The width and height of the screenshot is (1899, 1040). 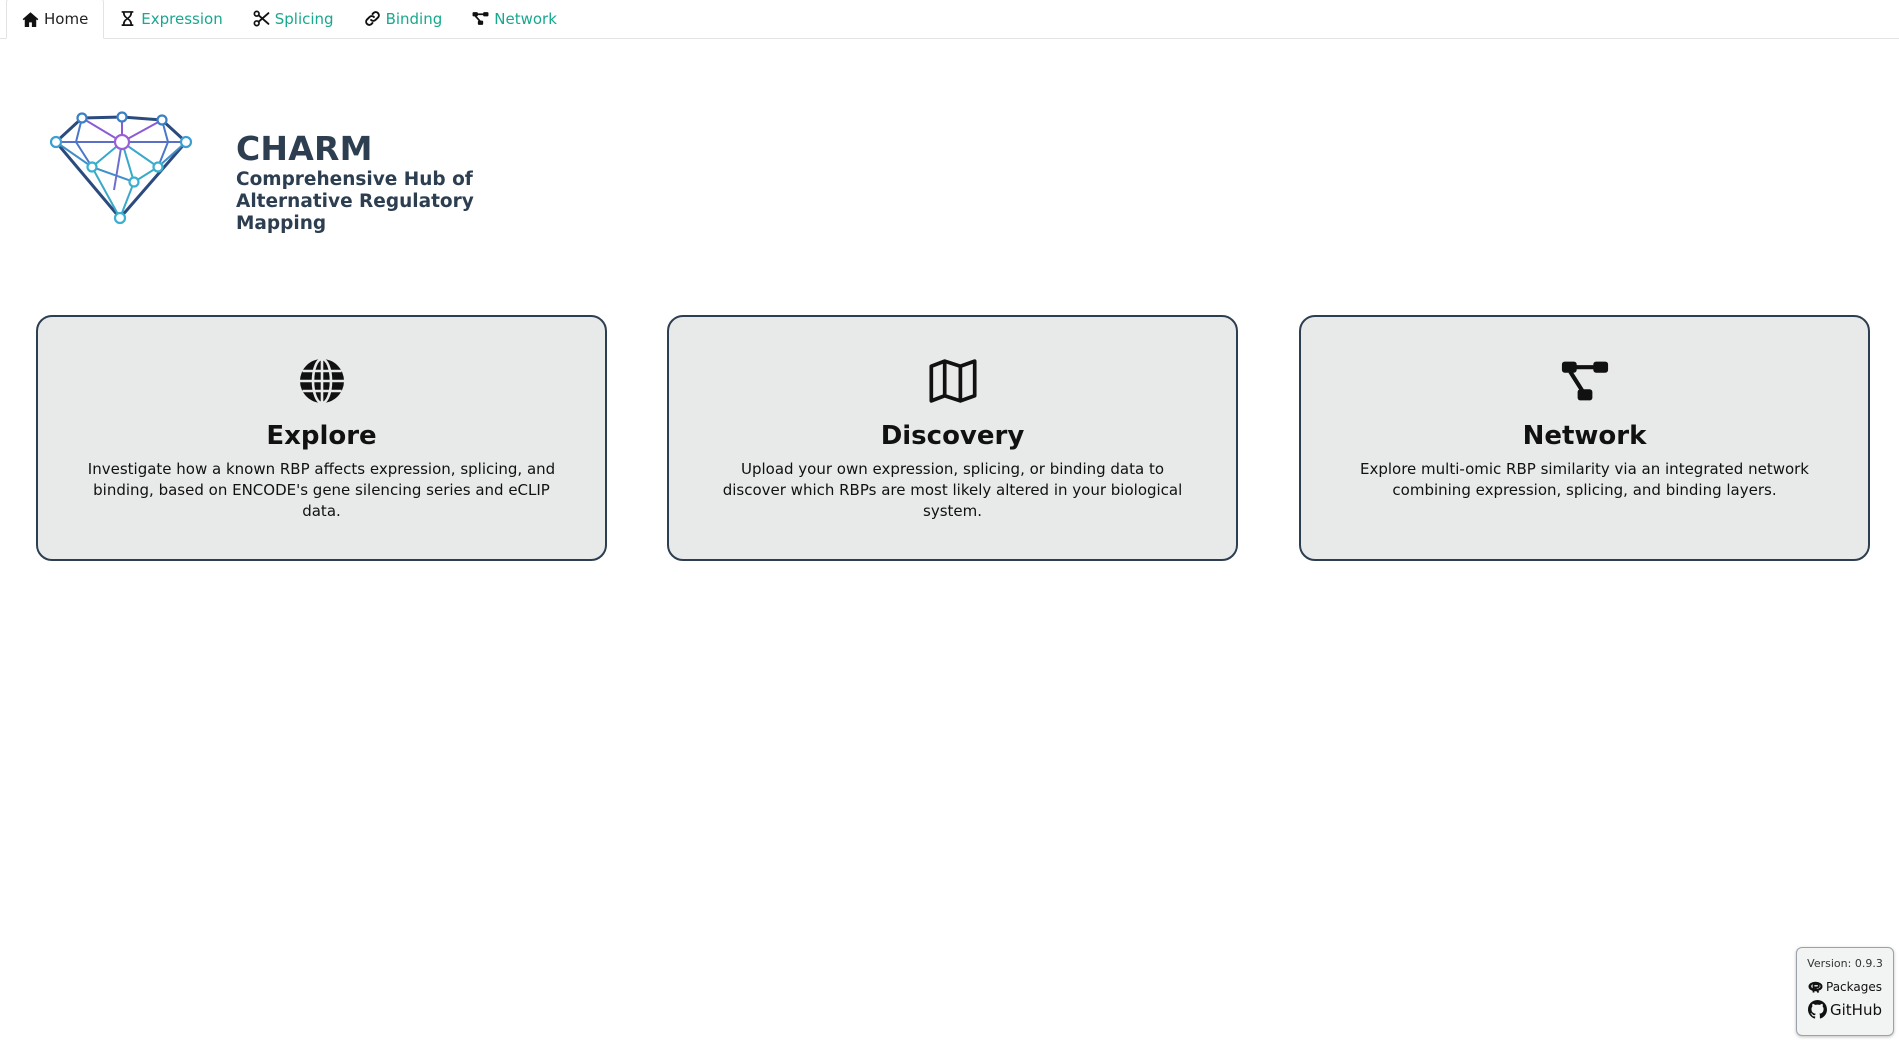 I want to click on map-icon, so click(x=952, y=381).